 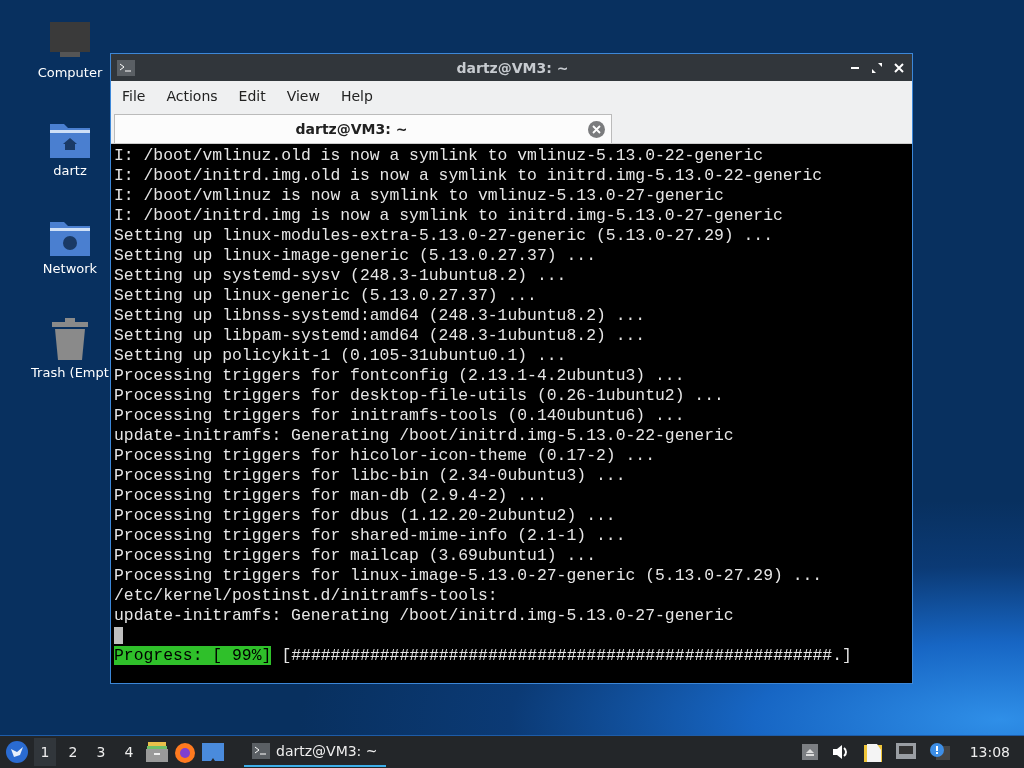 What do you see at coordinates (70, 140) in the screenshot?
I see `home-folder-icon` at bounding box center [70, 140].